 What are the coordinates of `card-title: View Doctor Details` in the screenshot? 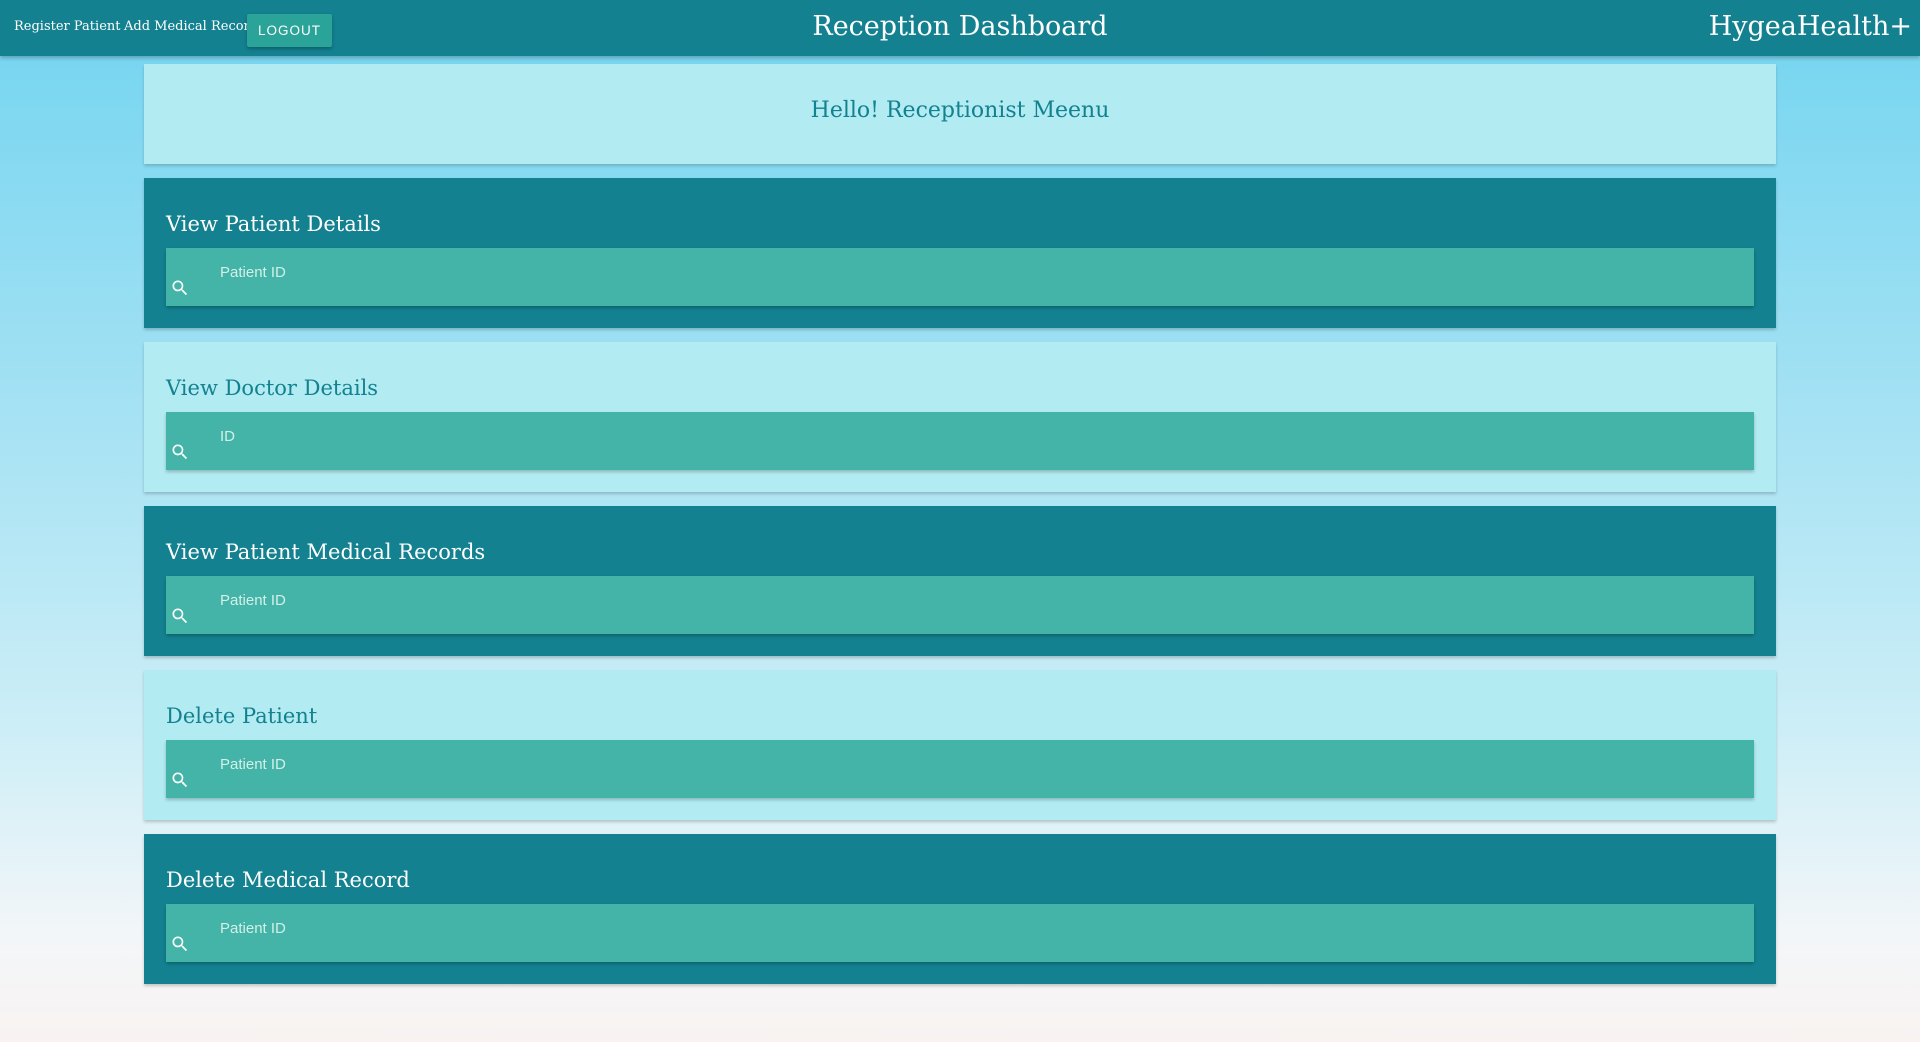 It's located at (272, 388).